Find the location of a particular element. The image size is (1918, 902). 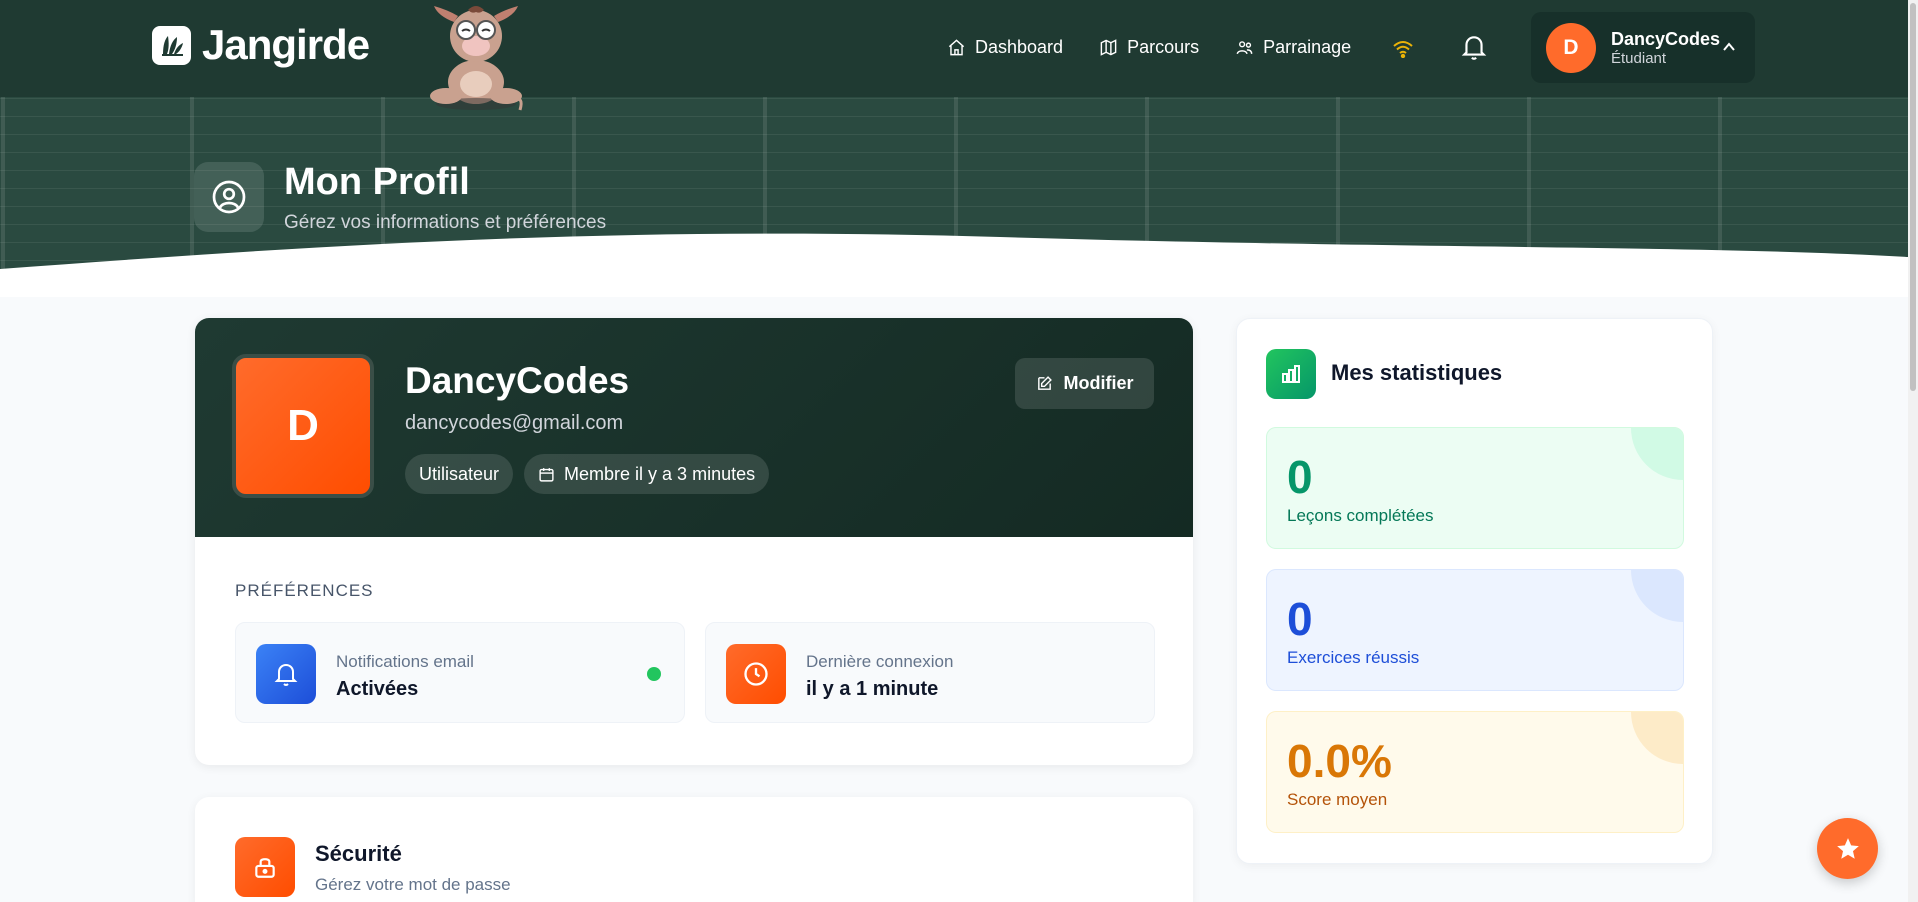

role-badge: Utilisateur is located at coordinates (459, 474).